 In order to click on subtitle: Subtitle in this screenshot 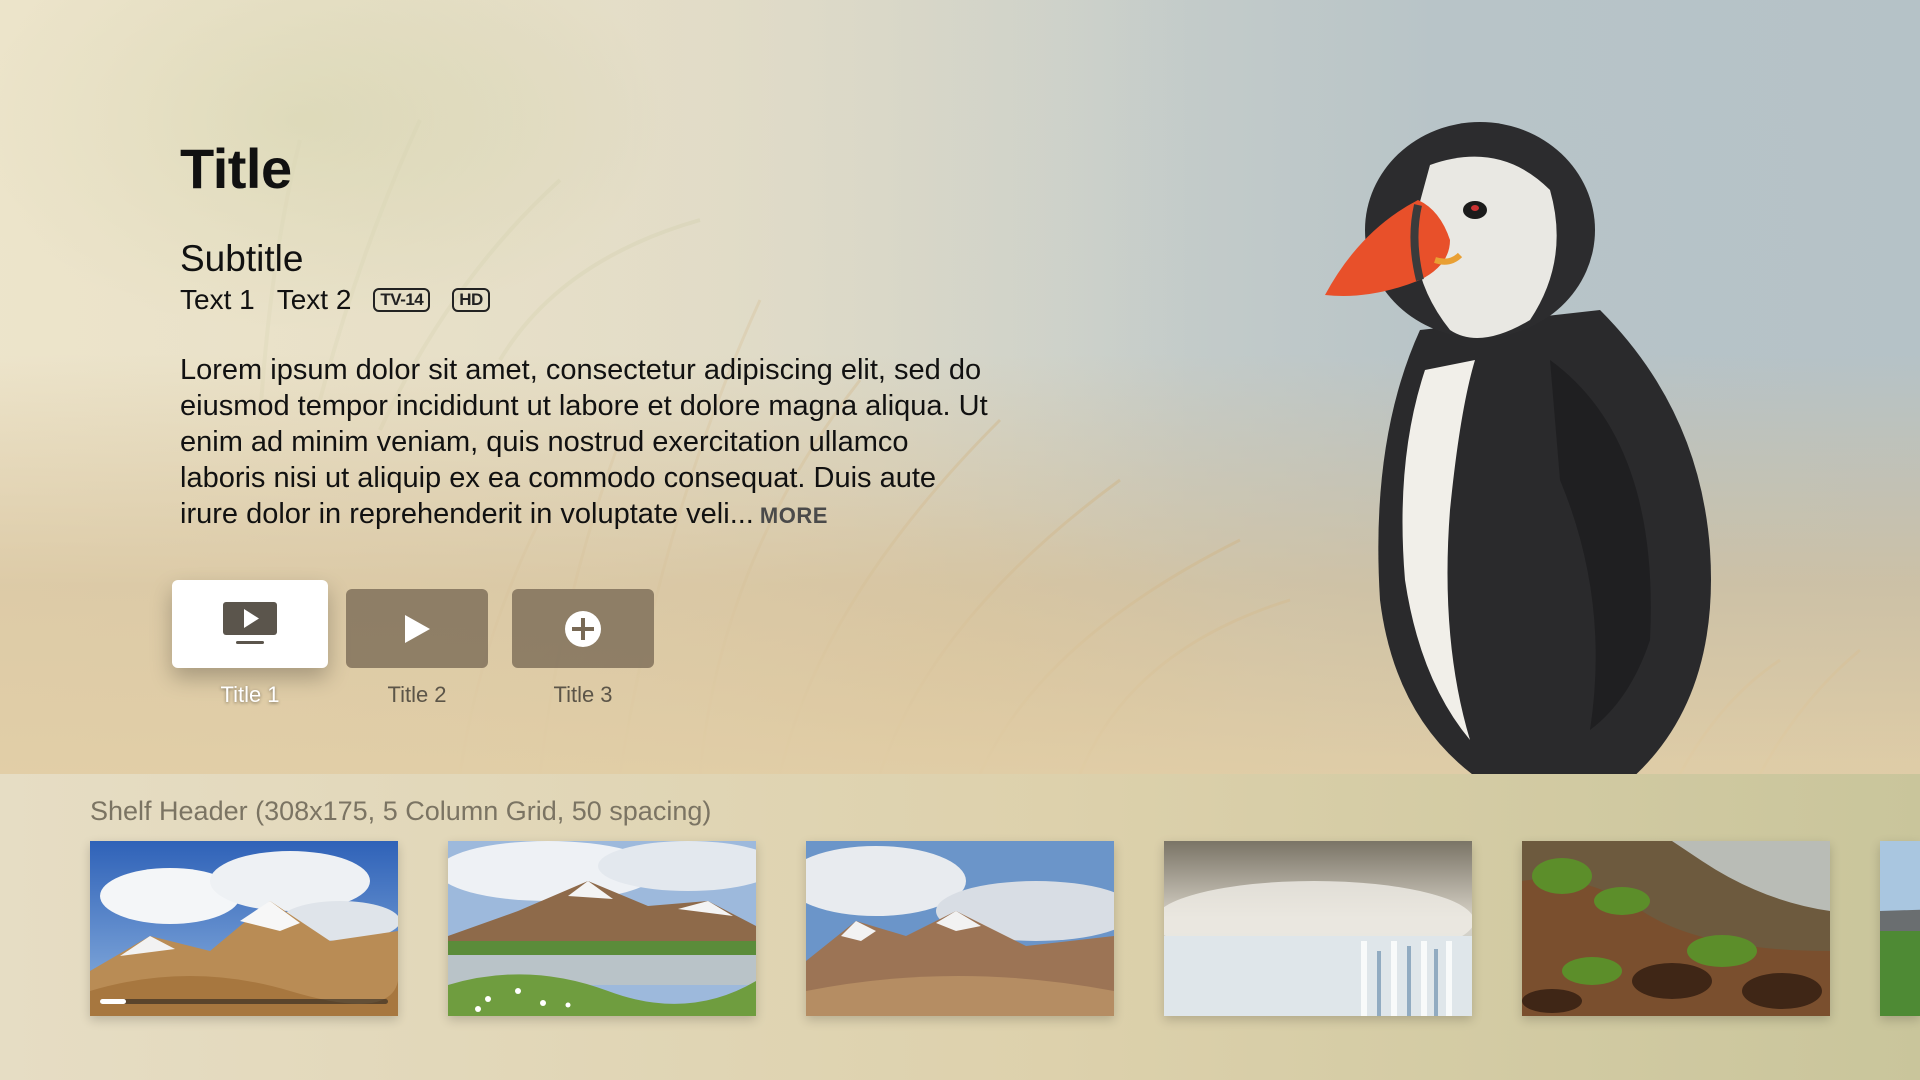, I will do `click(242, 258)`.